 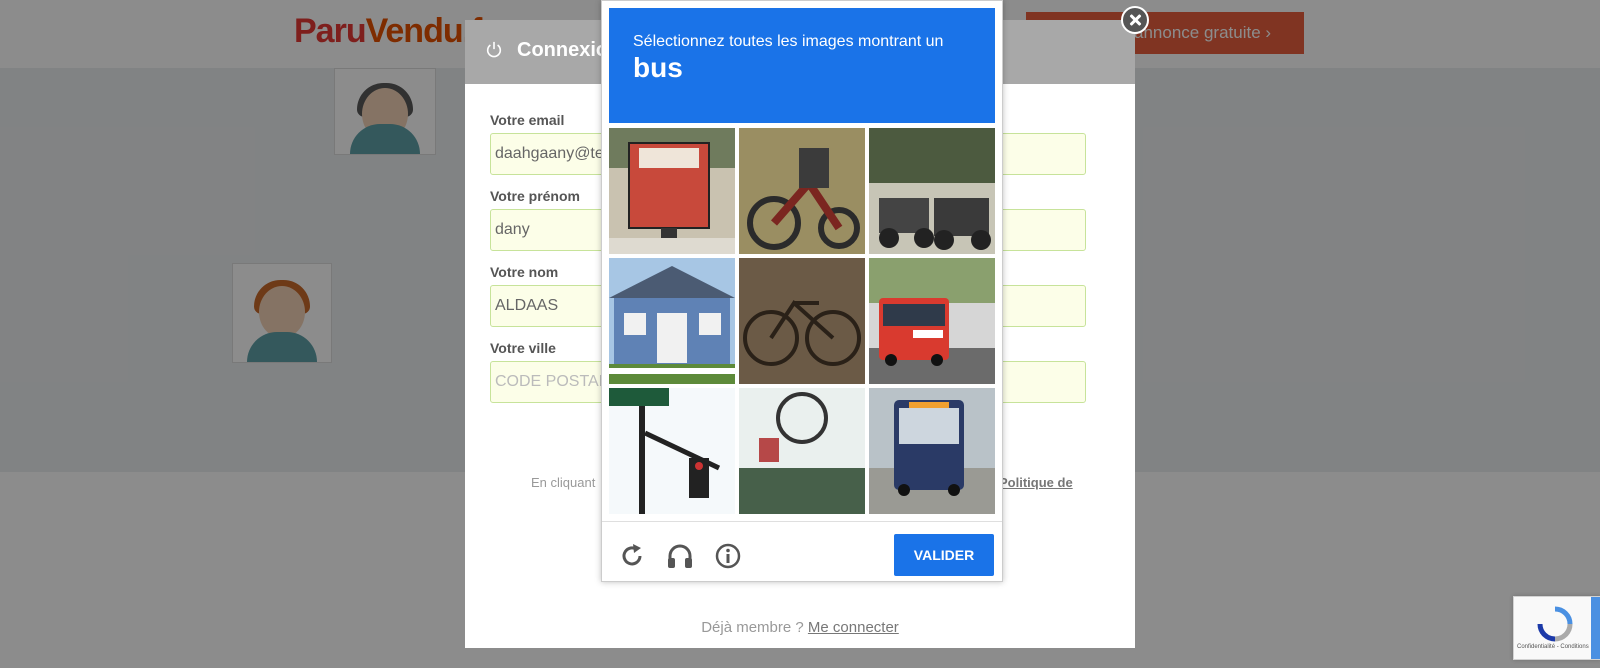 I want to click on tile-traffic-light, so click(x=672, y=451).